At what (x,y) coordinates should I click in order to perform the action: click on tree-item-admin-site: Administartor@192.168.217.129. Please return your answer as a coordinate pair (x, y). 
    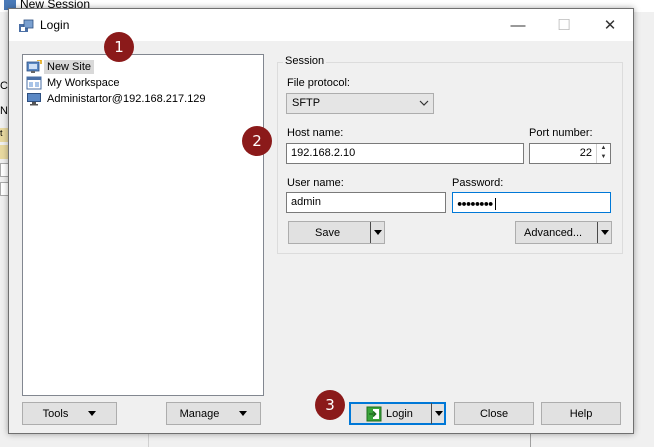
    Looking at the image, I should click on (117, 99).